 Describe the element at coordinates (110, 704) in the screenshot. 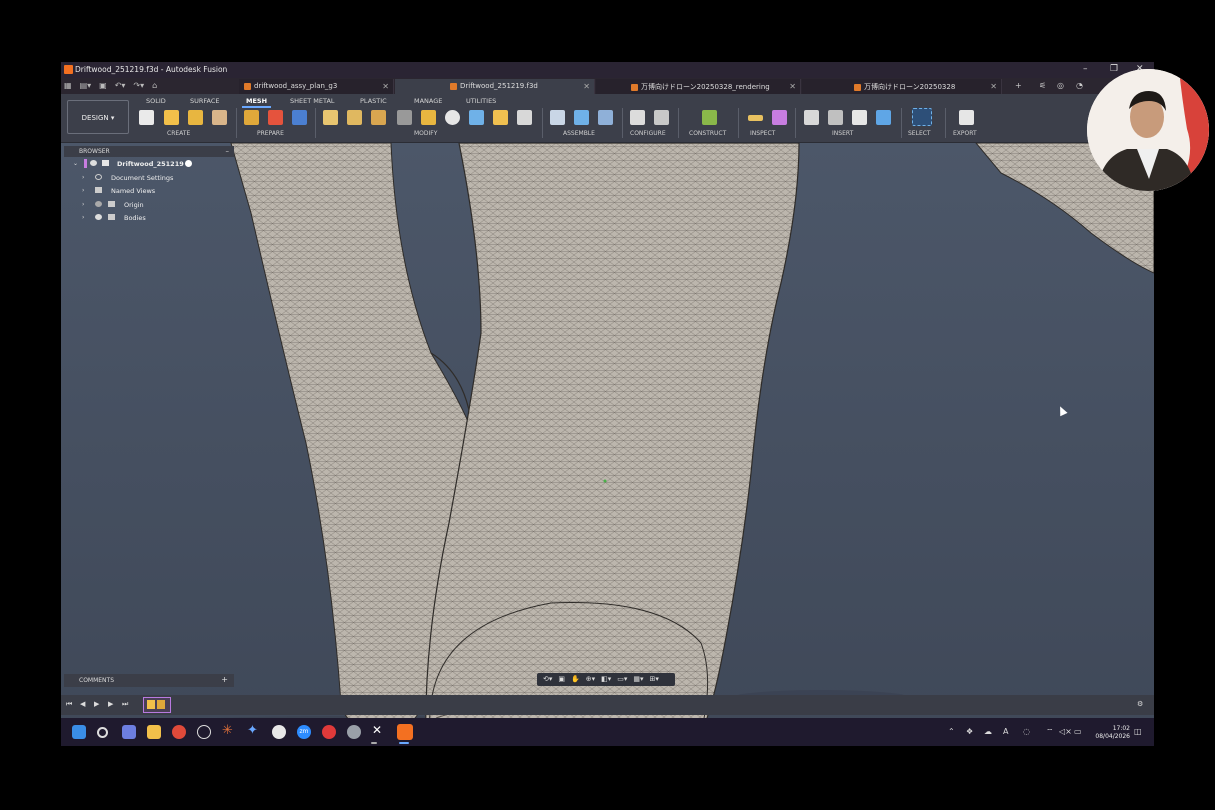

I see `step-forward-icon: ▶` at that location.